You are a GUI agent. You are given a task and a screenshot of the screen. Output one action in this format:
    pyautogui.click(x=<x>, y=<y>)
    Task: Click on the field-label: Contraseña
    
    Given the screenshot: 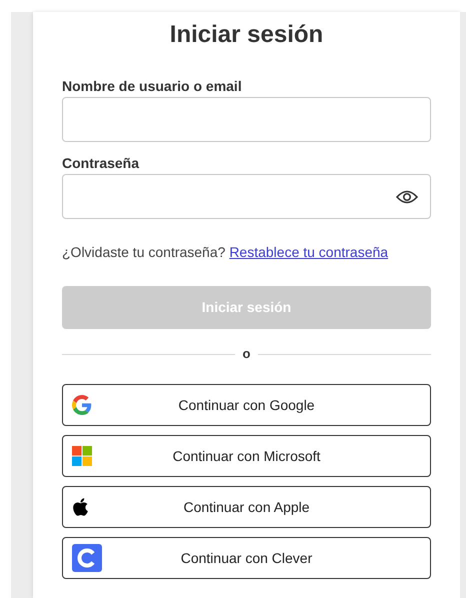 What is the action you would take?
    pyautogui.click(x=101, y=163)
    